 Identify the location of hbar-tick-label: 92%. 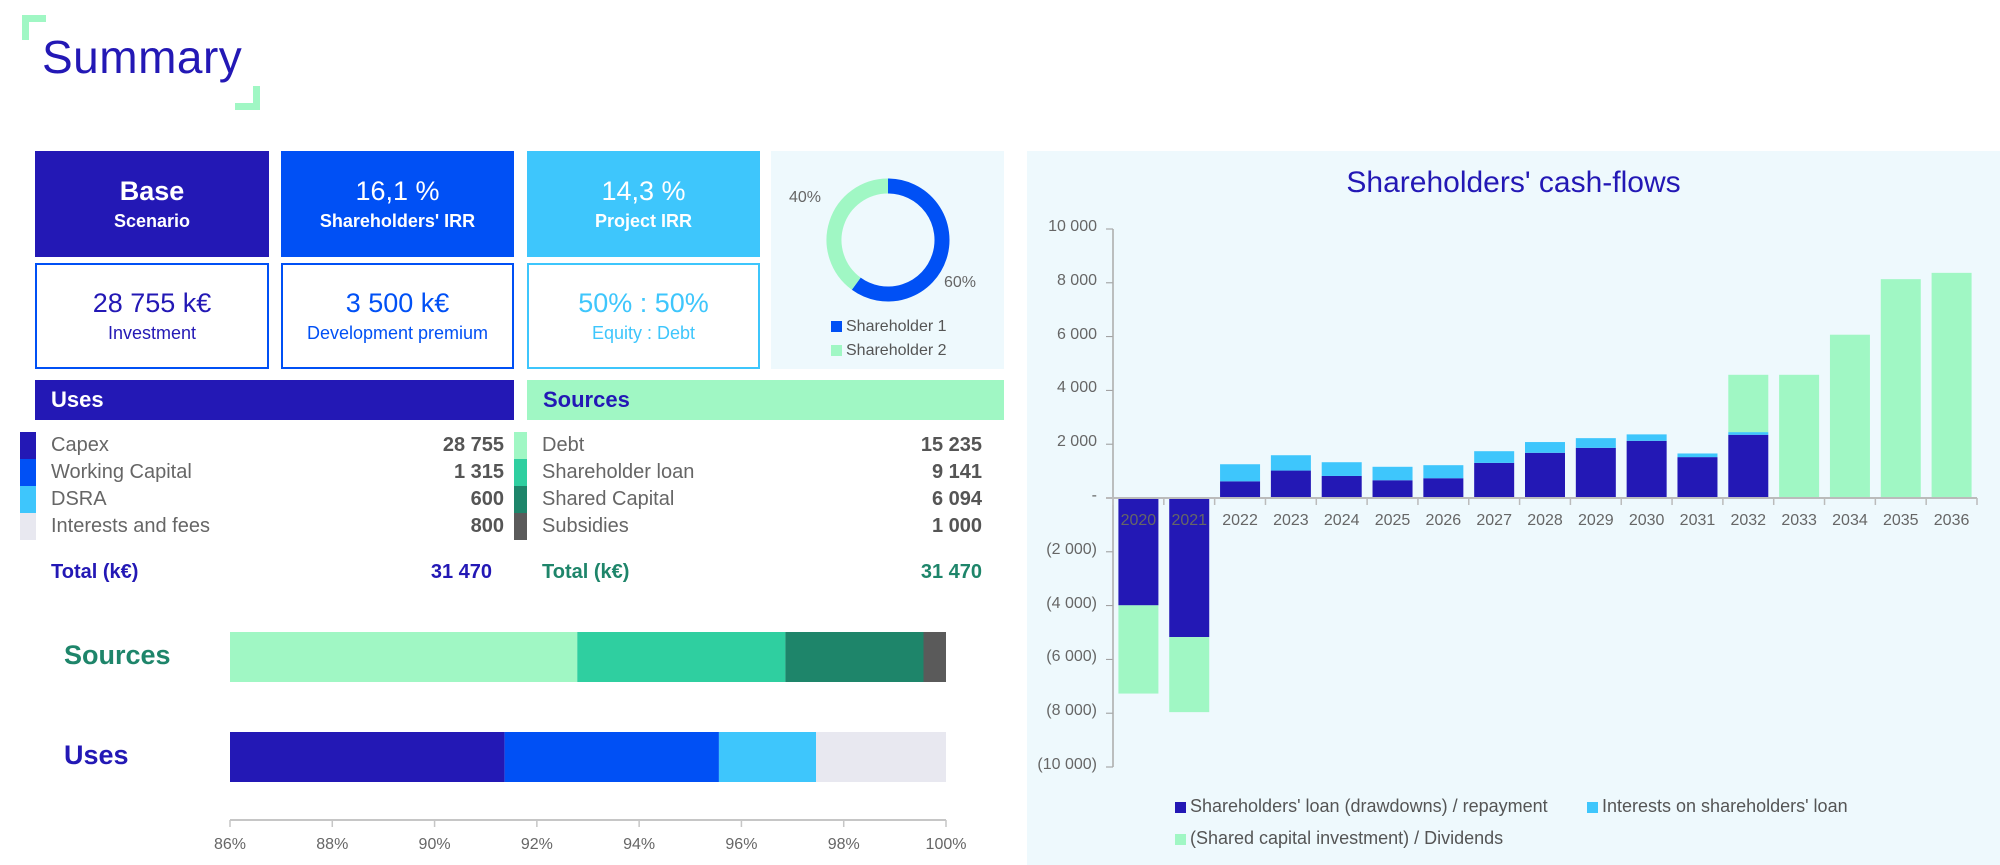
(536, 844).